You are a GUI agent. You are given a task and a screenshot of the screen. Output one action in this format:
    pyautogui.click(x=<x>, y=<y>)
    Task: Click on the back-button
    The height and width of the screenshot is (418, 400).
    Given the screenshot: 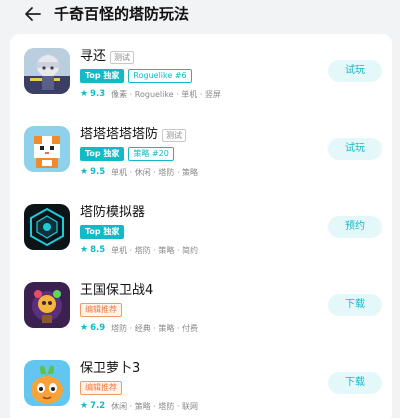 What is the action you would take?
    pyautogui.click(x=33, y=14)
    